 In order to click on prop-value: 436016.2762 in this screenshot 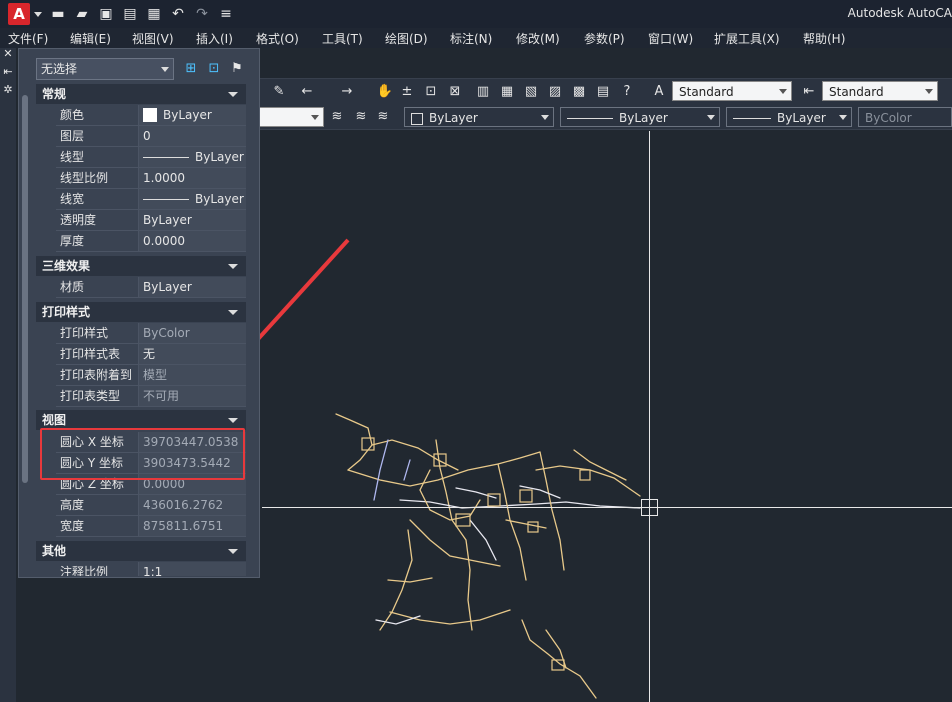, I will do `click(192, 505)`.